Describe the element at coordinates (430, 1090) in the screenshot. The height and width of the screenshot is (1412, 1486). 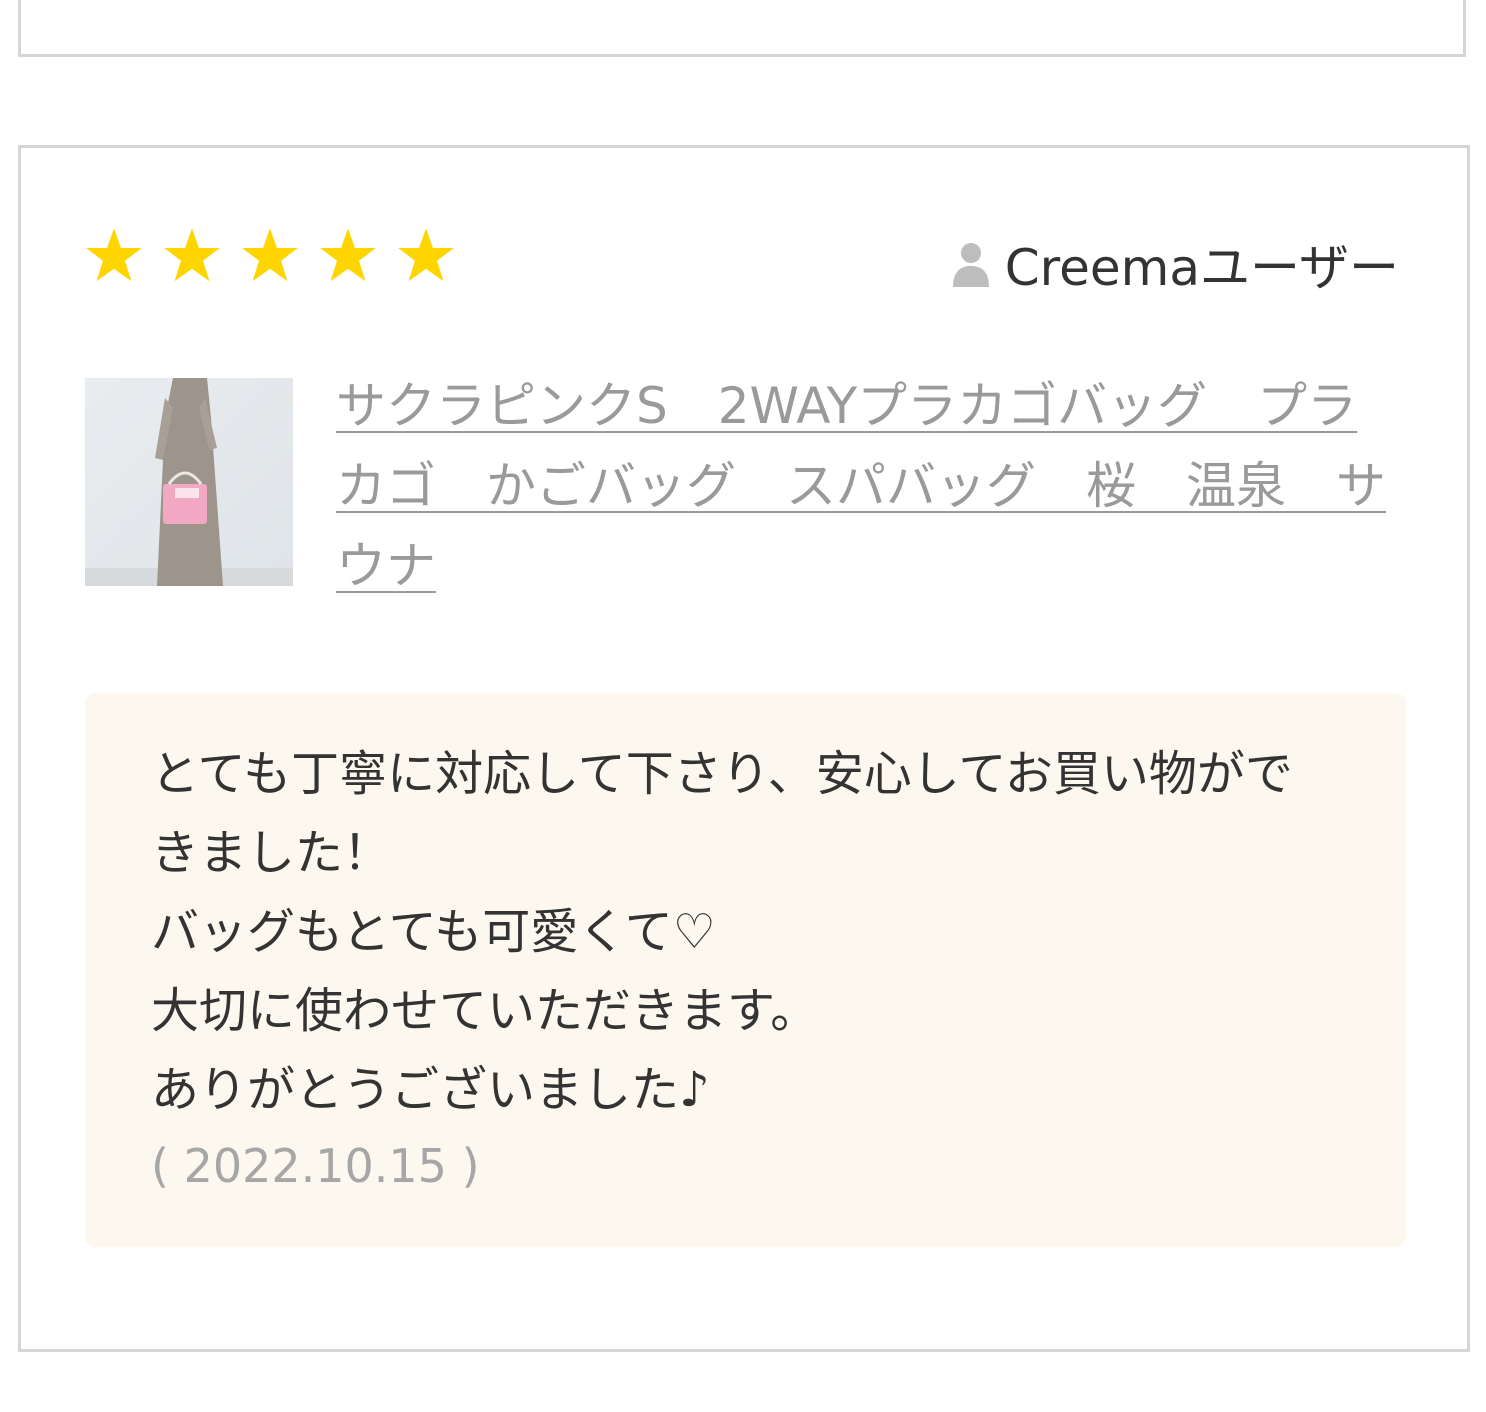
I see `comment-line: ありがとうございました♪` at that location.